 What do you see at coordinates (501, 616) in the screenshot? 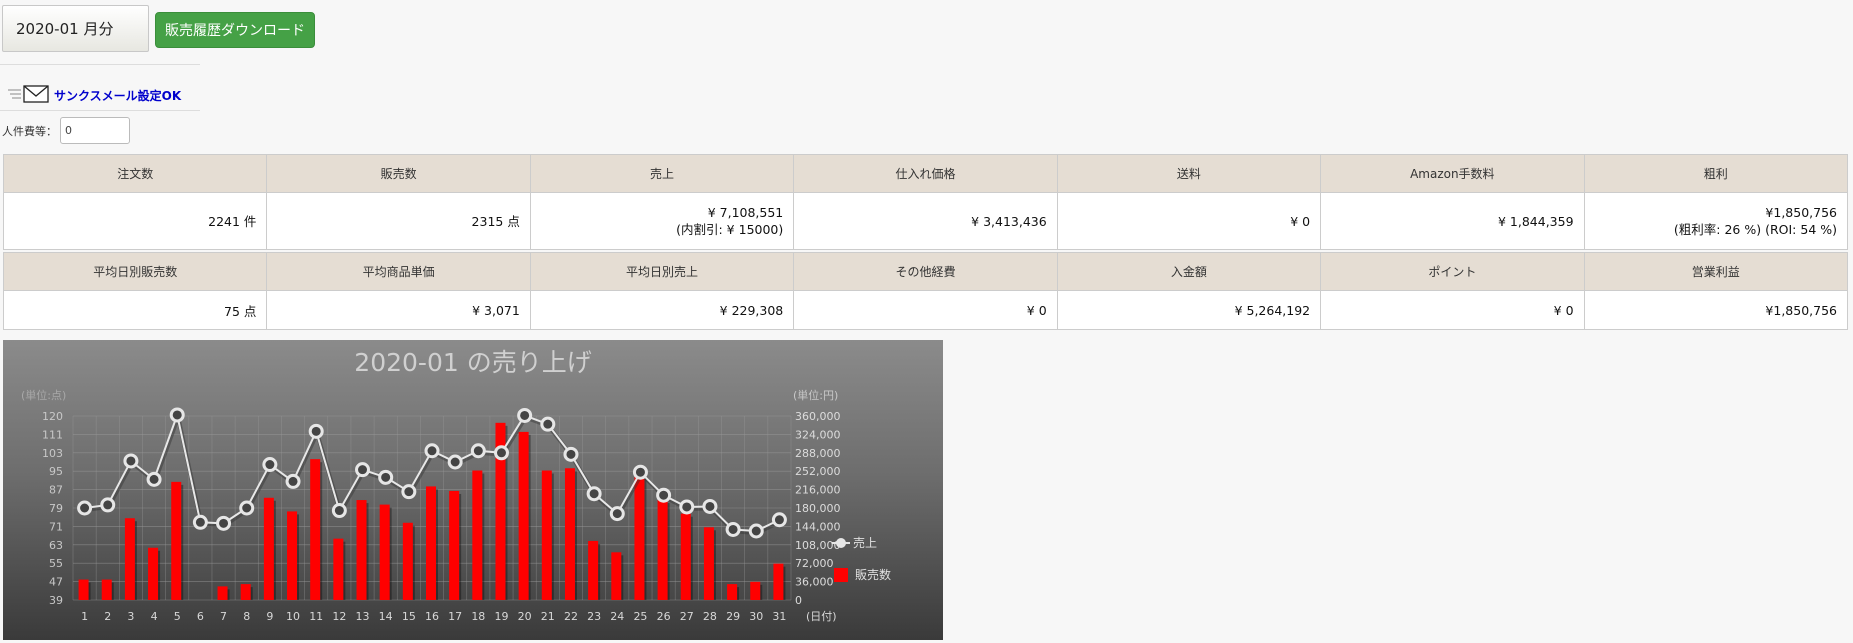
I see `x-tick-label: 19` at bounding box center [501, 616].